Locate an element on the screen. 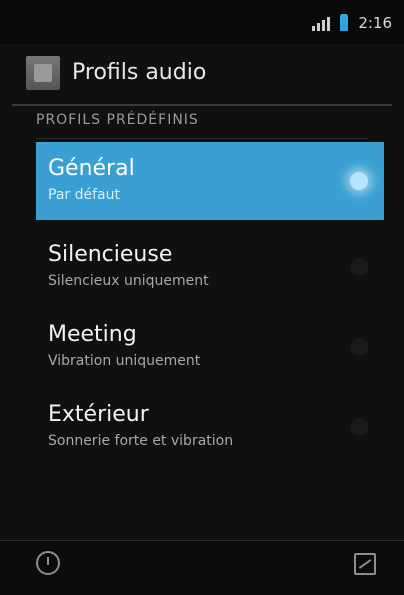  profile-subtitle: Silencieux uniquement is located at coordinates (128, 281).